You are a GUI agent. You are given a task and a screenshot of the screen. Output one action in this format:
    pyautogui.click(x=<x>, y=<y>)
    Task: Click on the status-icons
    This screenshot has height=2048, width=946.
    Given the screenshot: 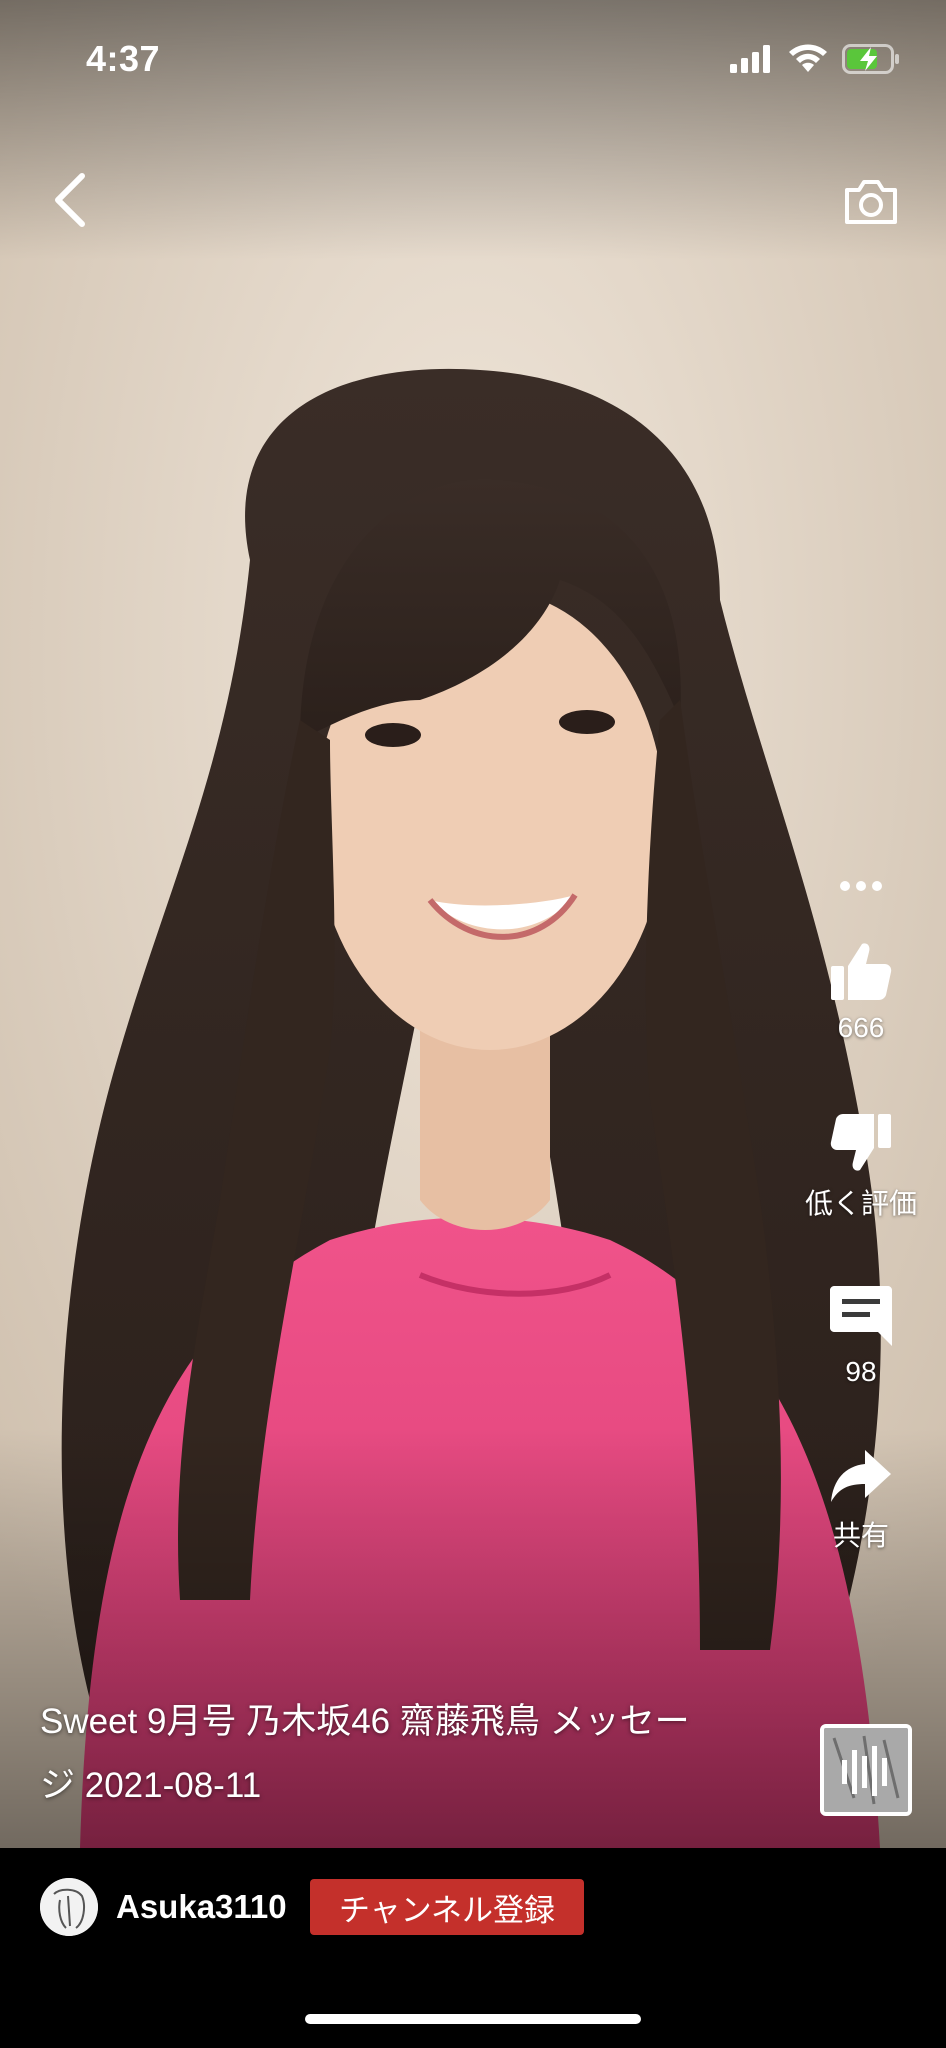 What is the action you would take?
    pyautogui.click(x=815, y=59)
    